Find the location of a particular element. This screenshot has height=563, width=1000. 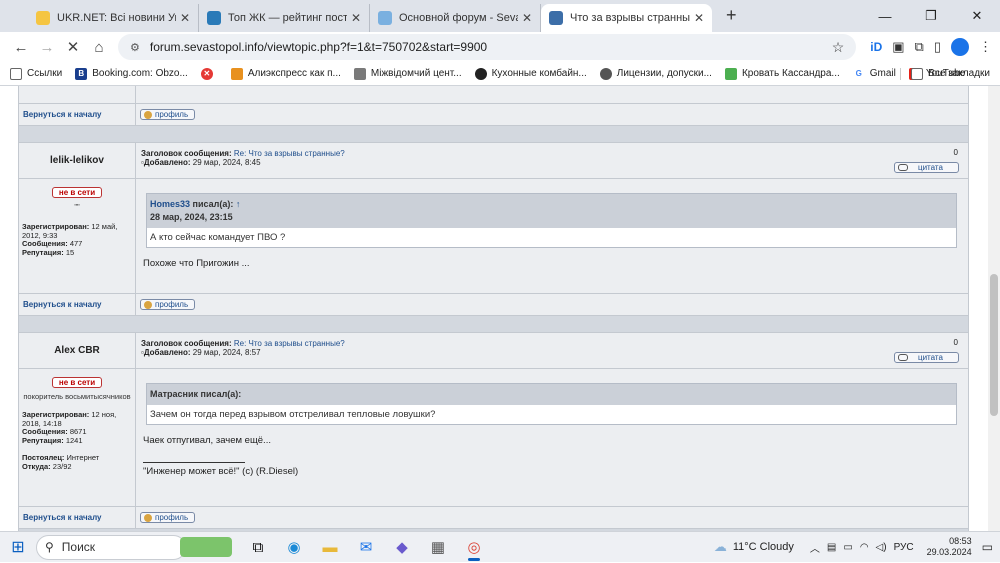

tab-main-forum: Основной форум - Sevastopol... ✕ is located at coordinates (455, 18).